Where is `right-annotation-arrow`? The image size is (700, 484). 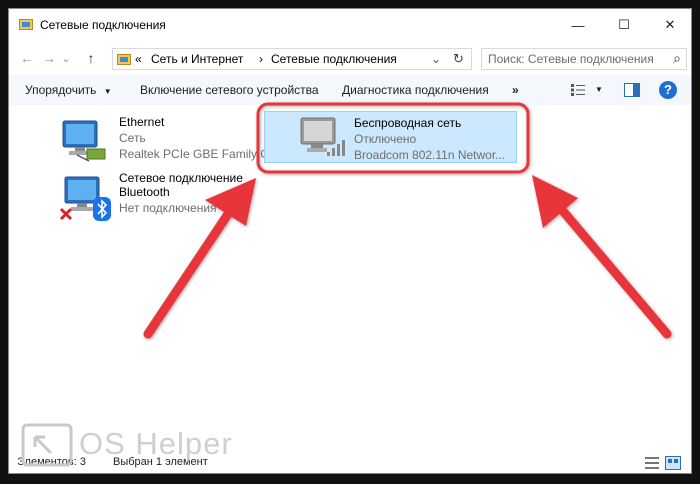 right-annotation-arrow is located at coordinates (602, 257).